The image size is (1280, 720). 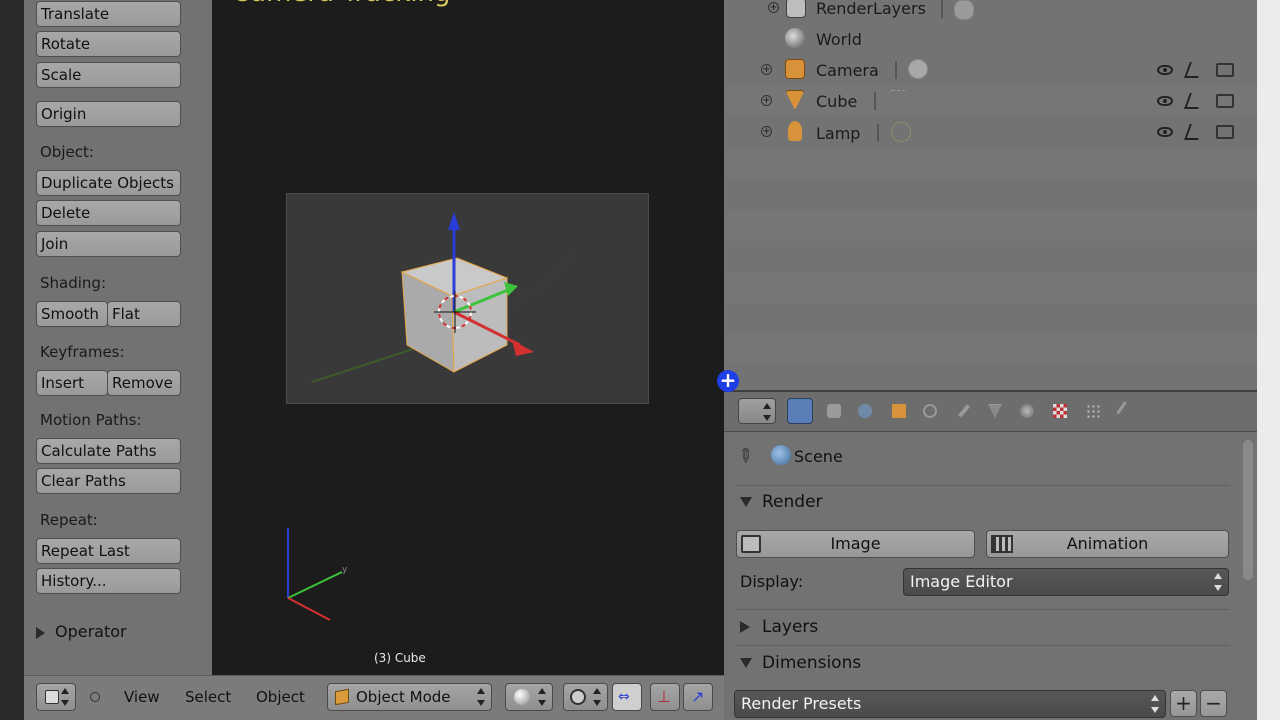 I want to click on rotate-manipulator-button: ↗, so click(x=698, y=697).